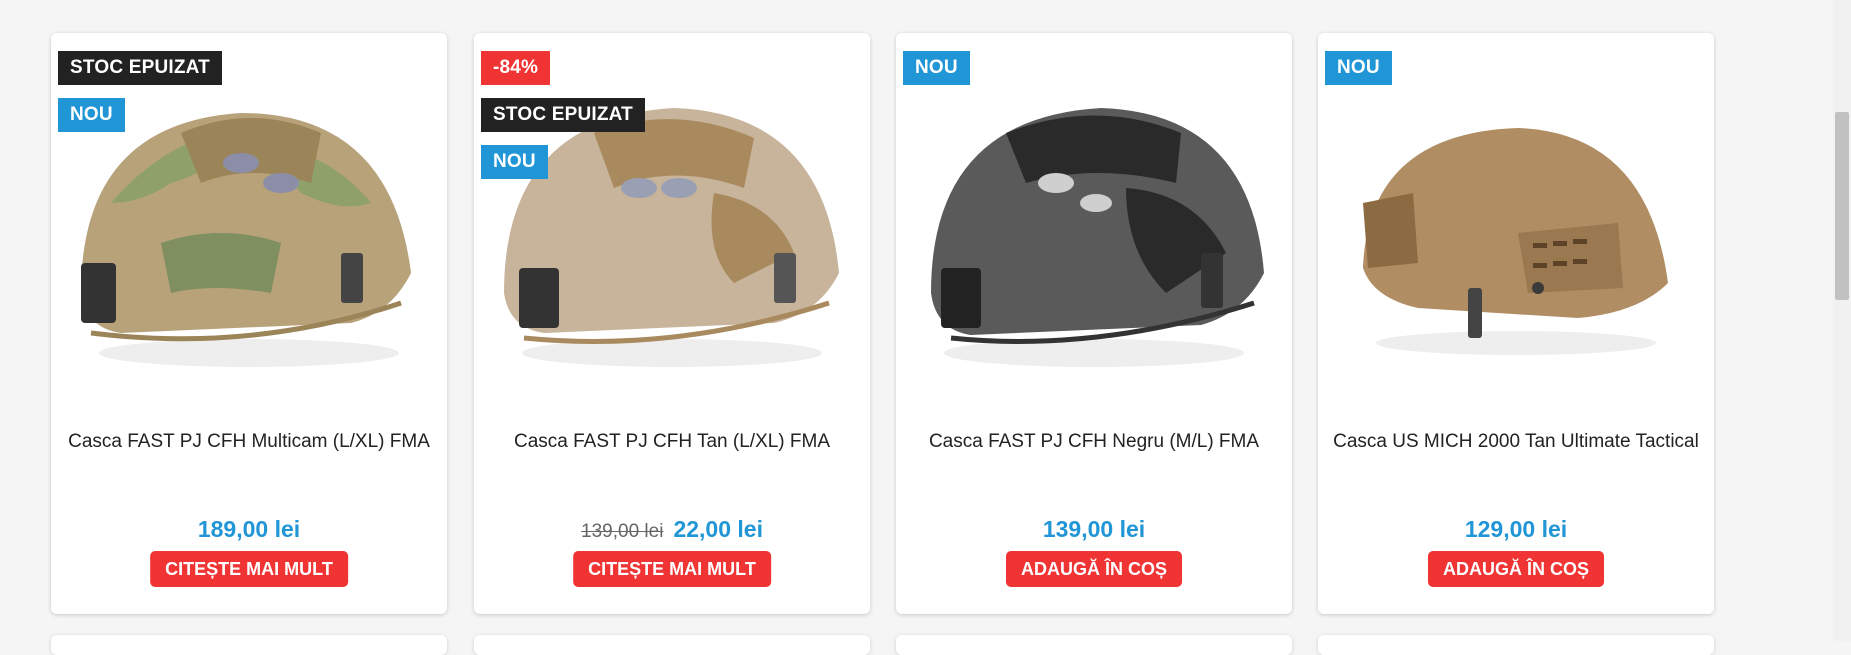 The image size is (1851, 655). What do you see at coordinates (672, 529) in the screenshot?
I see `price-row: 139,00 lei 22,00 lei` at bounding box center [672, 529].